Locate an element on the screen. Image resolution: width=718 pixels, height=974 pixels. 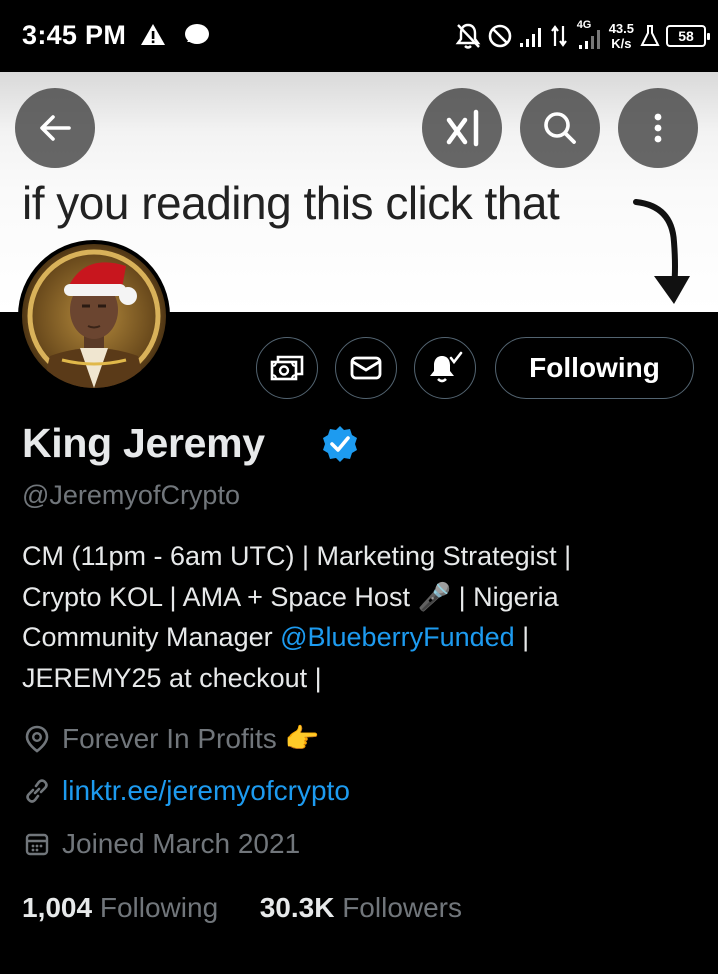
message-button is located at coordinates (366, 368).